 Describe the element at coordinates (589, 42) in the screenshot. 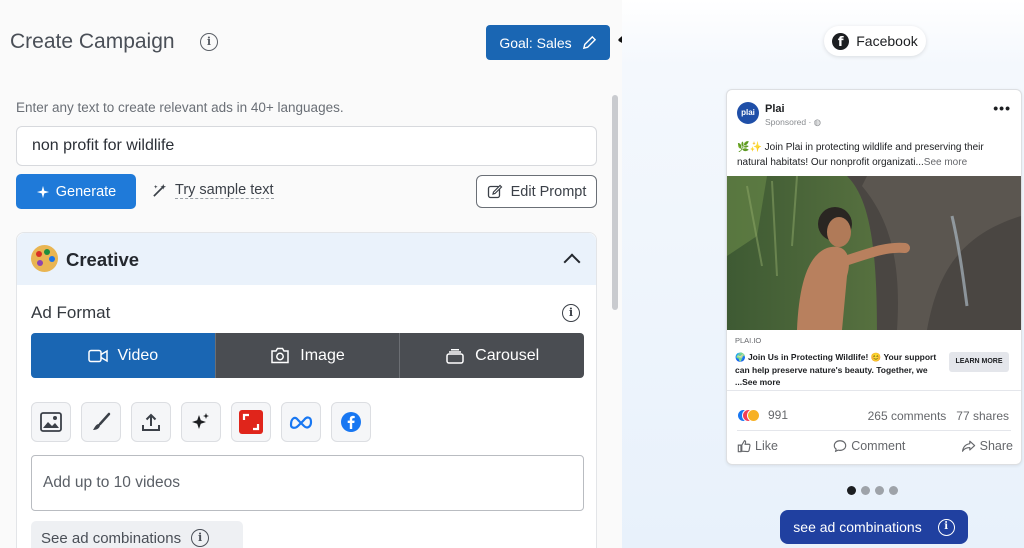

I see `pencil-icon` at that location.